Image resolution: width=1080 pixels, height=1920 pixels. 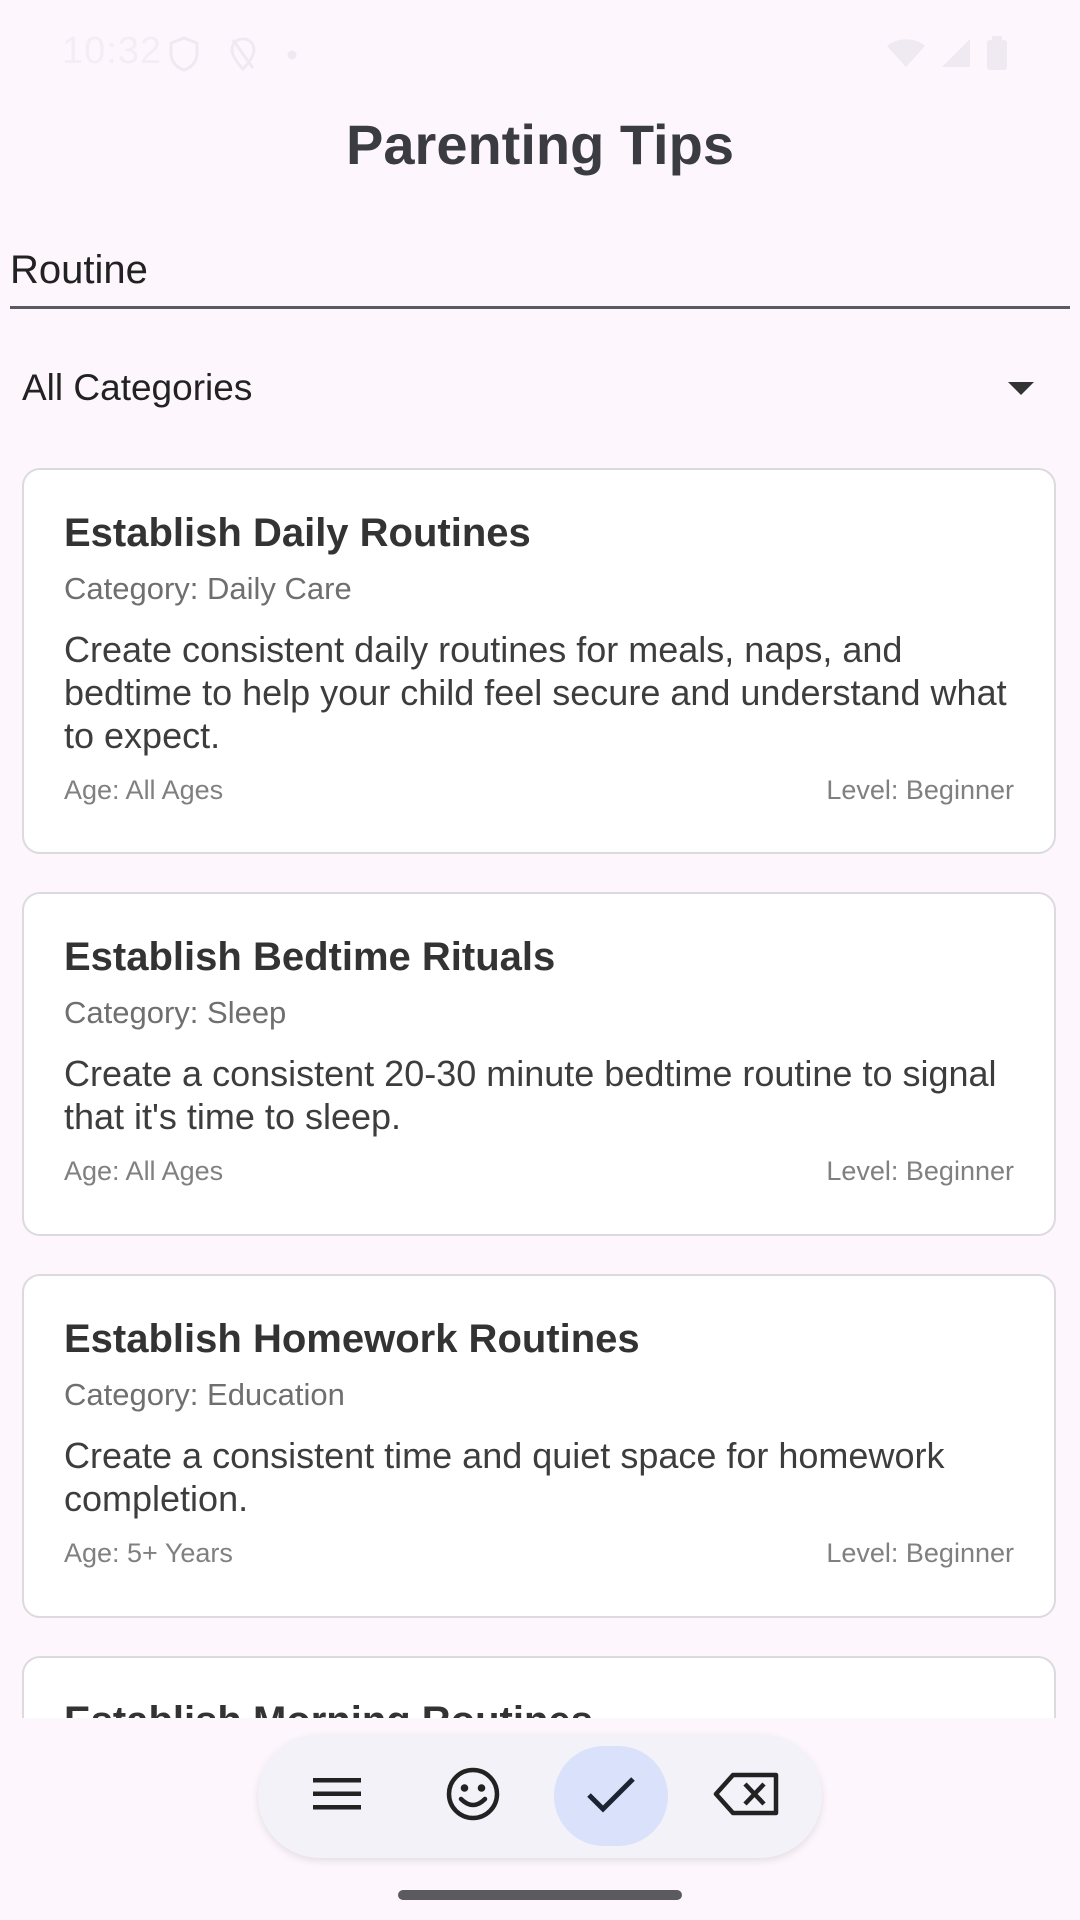 I want to click on tip-category: Category: Education, so click(x=204, y=1394).